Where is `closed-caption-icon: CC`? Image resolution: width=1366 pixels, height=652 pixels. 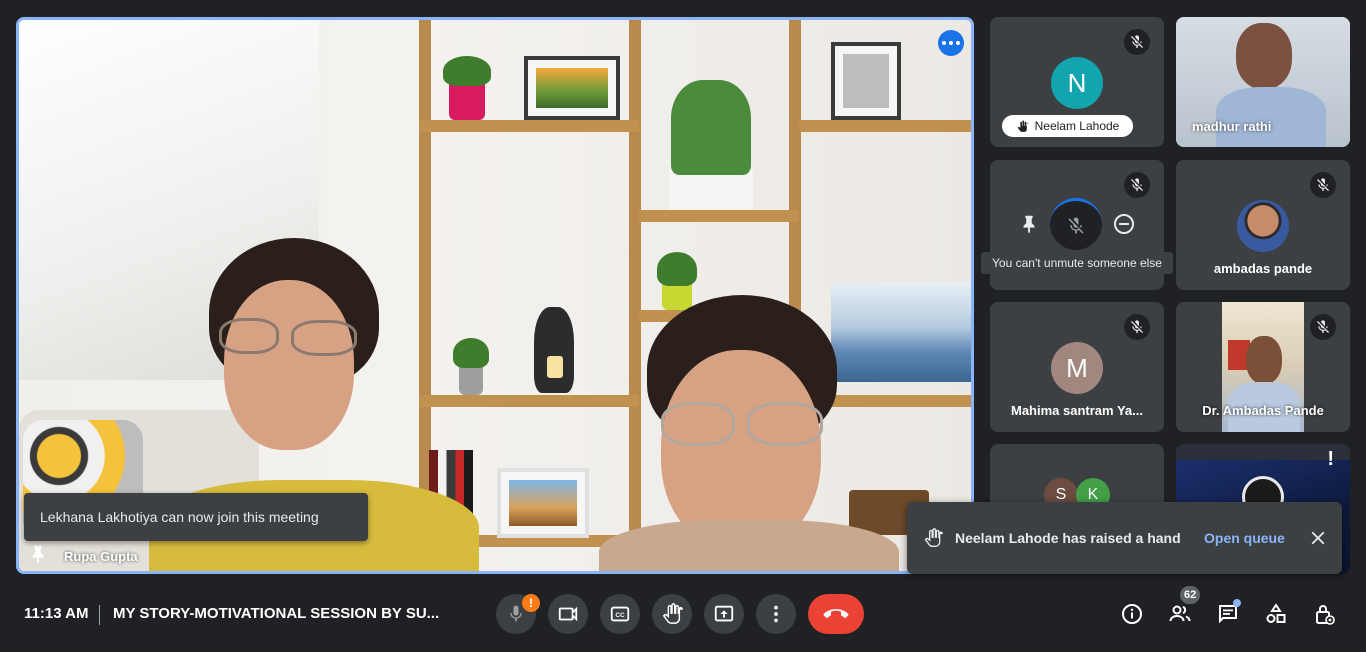 closed-caption-icon: CC is located at coordinates (620, 614).